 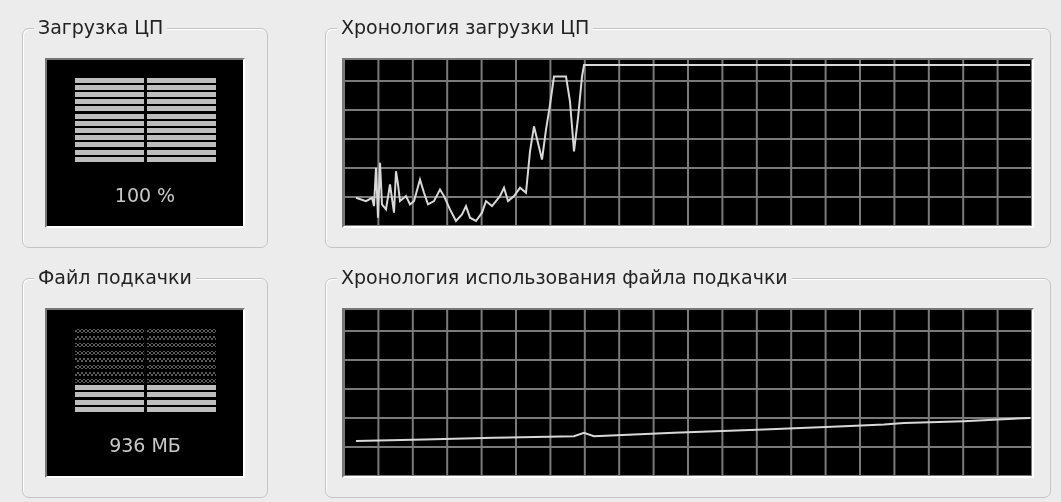 What do you see at coordinates (145, 445) in the screenshot?
I see `usage-reading: 936 МБ` at bounding box center [145, 445].